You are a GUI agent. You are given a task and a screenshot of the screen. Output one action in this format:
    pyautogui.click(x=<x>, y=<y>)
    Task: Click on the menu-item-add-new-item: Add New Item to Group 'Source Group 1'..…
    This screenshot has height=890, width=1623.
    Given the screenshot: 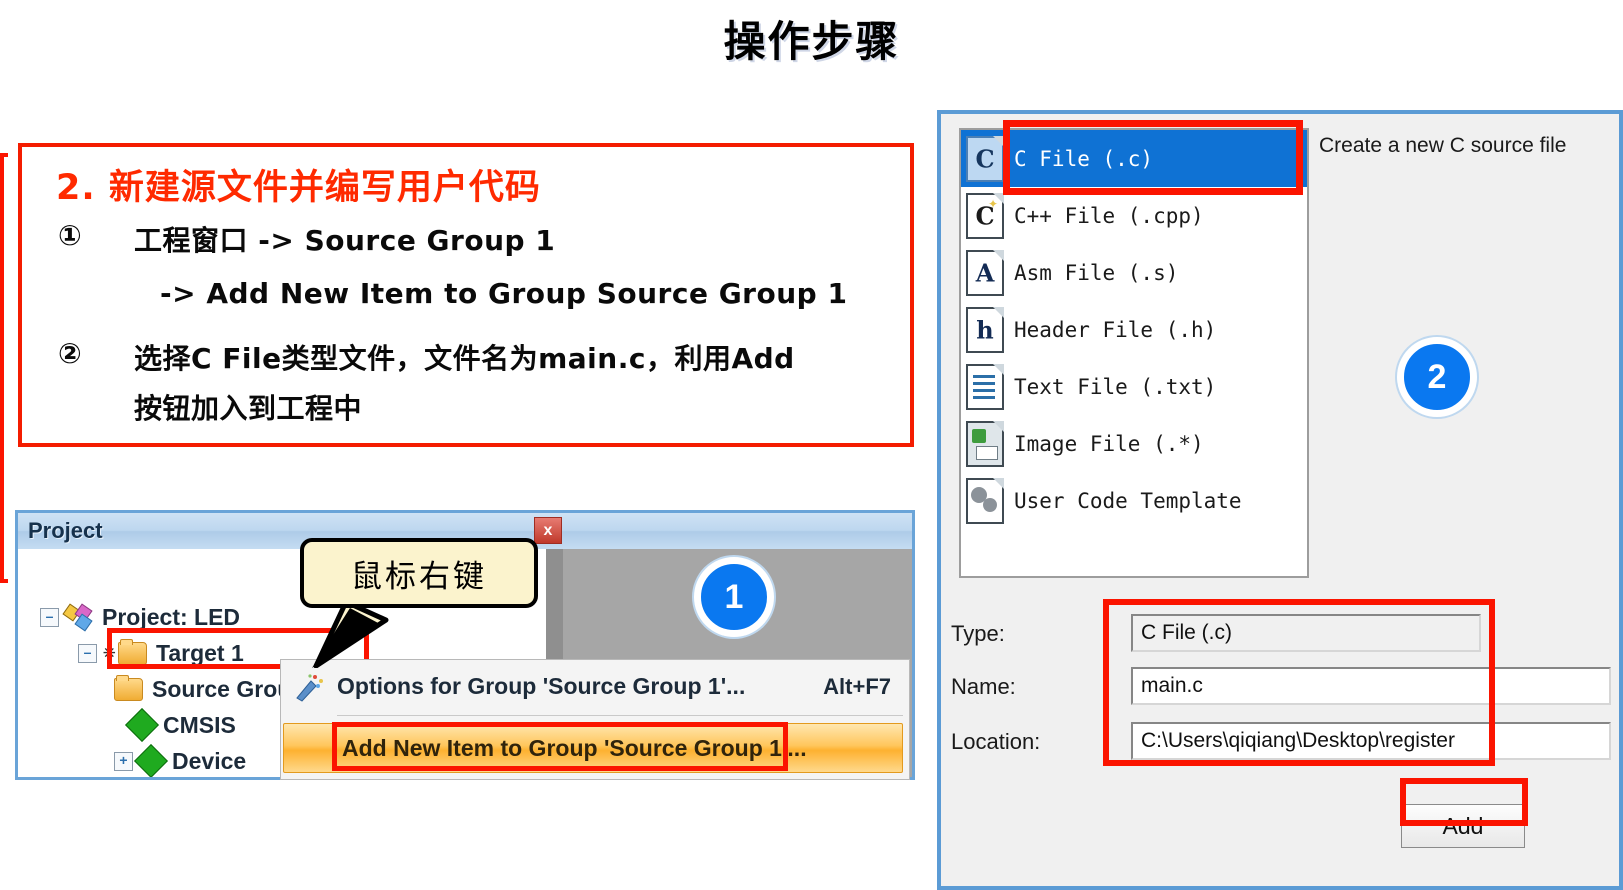 What is the action you would take?
    pyautogui.click(x=593, y=748)
    